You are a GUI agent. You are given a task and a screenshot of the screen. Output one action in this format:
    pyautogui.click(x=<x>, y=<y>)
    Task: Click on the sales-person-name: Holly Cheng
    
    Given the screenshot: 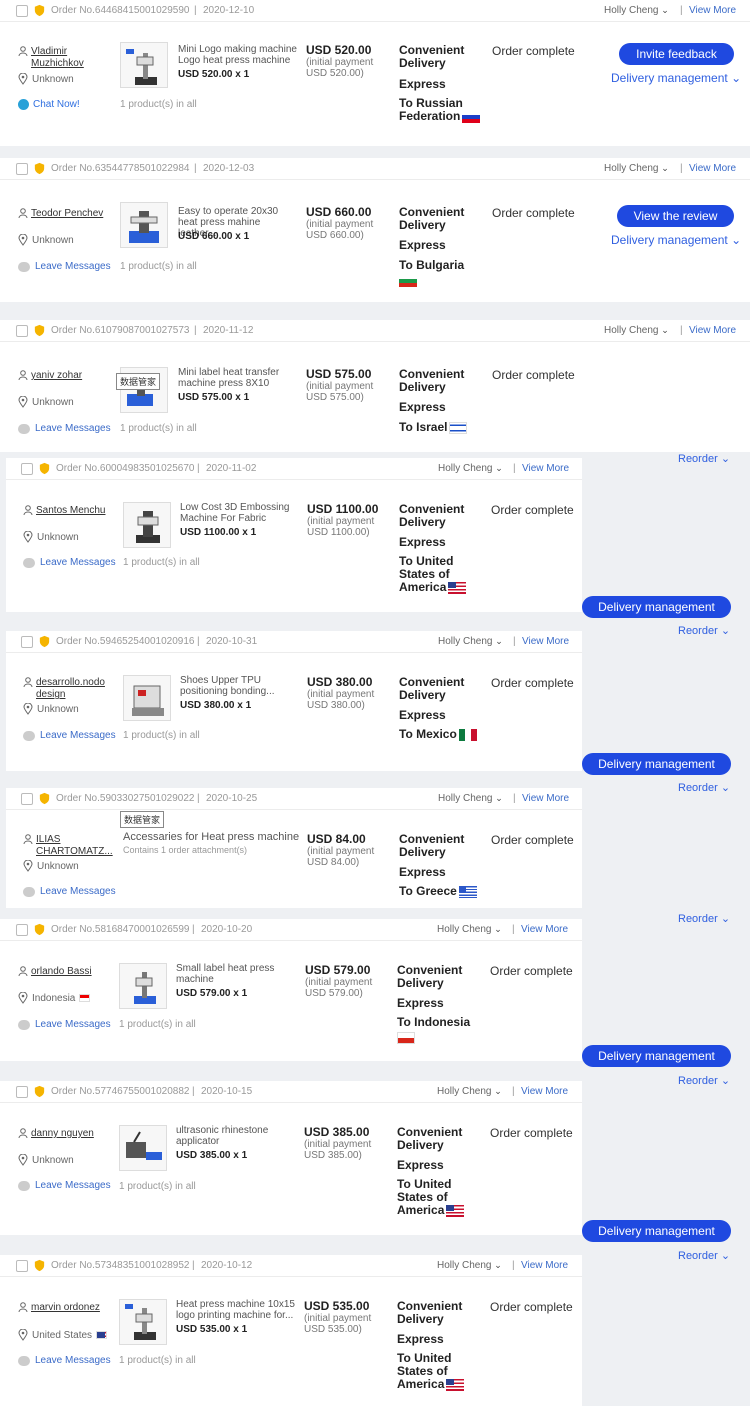 What is the action you would take?
    pyautogui.click(x=631, y=10)
    